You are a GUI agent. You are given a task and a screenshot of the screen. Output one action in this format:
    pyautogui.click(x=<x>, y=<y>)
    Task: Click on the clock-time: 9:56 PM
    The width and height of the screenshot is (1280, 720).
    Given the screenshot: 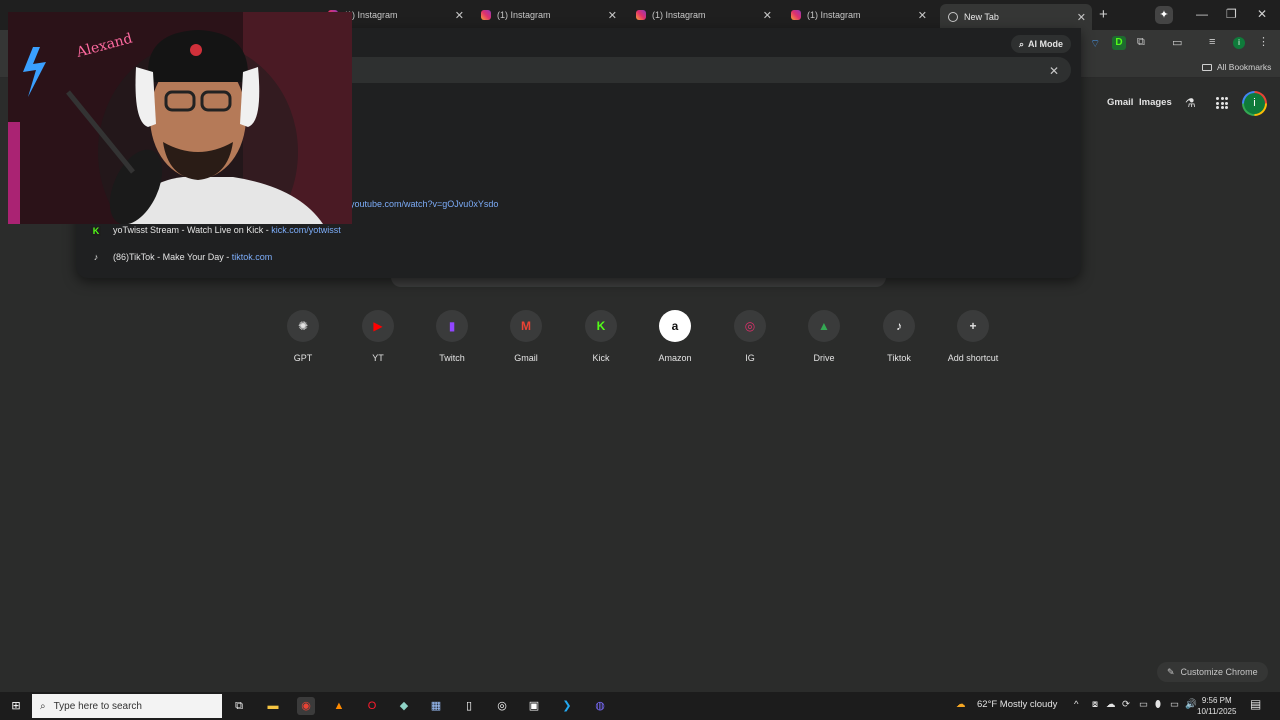 What is the action you would take?
    pyautogui.click(x=1216, y=700)
    